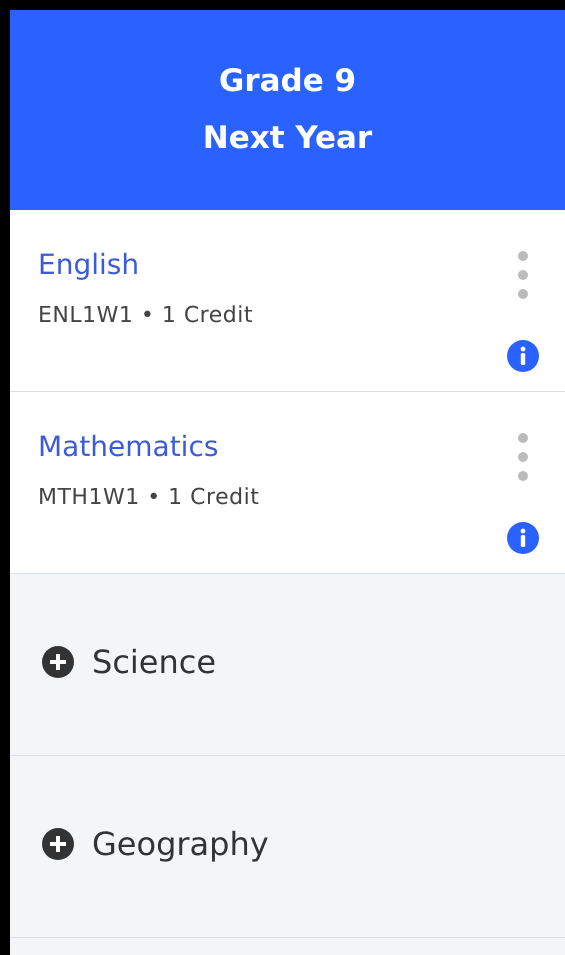  Describe the element at coordinates (155, 843) in the screenshot. I see `add-course-button: Geography` at that location.